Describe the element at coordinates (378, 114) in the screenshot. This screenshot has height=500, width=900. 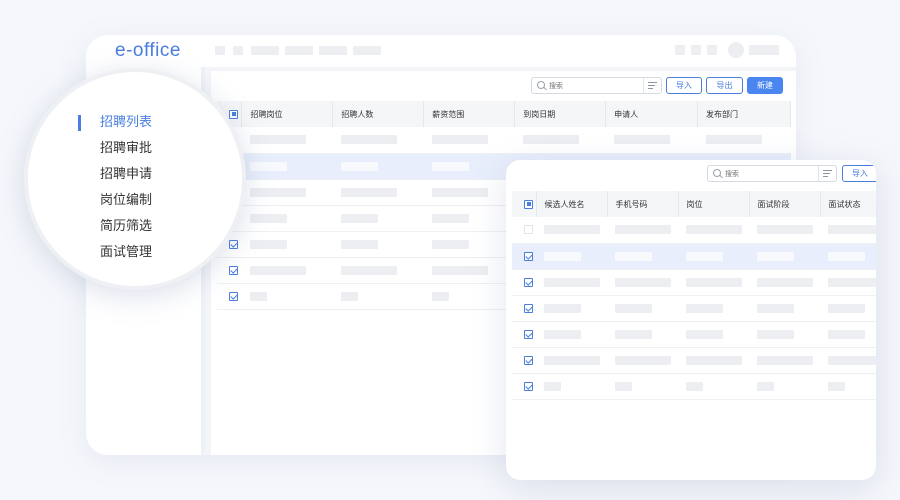
I see `column-header: 招聘人数` at that location.